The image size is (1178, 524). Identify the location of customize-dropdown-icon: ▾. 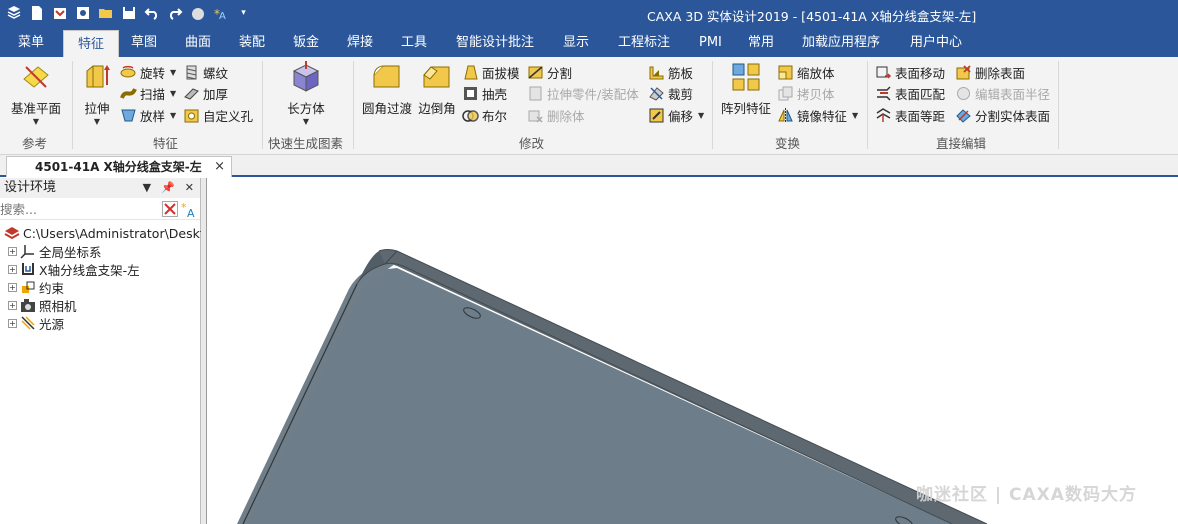
(243, 13).